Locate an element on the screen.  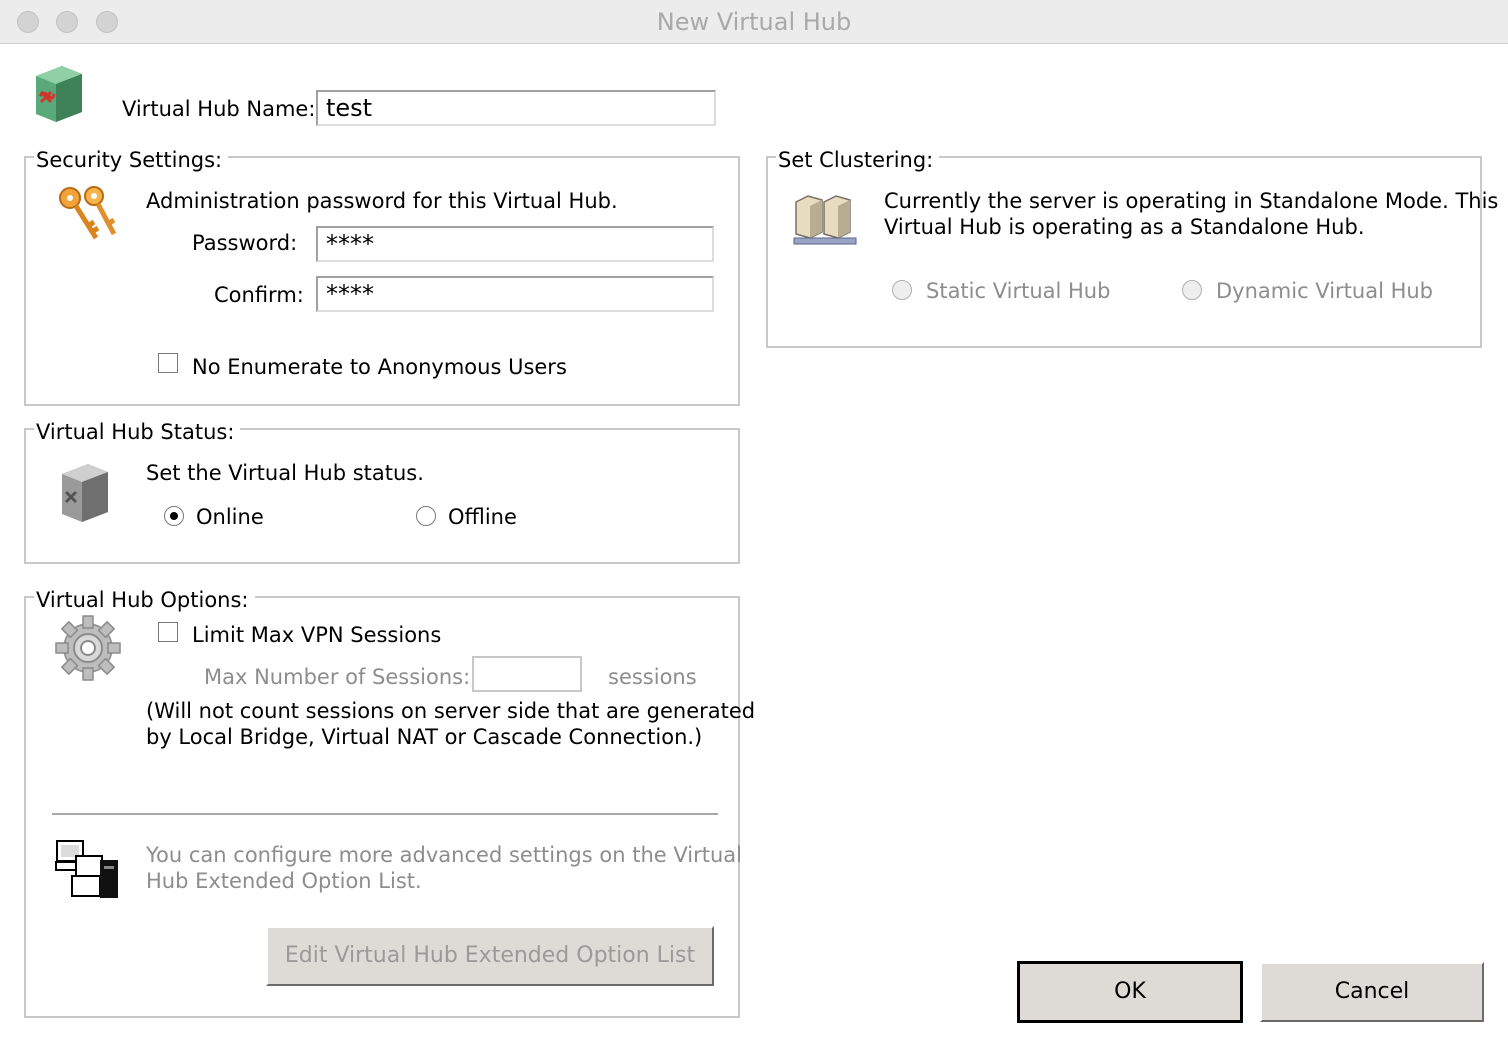
hub-status-icon is located at coordinates (85, 494).